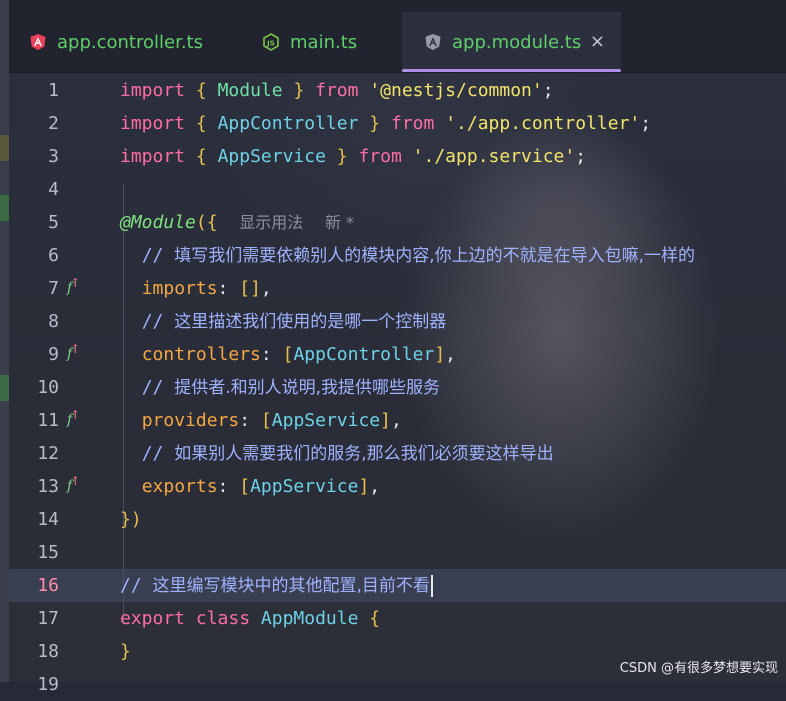  Describe the element at coordinates (48, 684) in the screenshot. I see `line-number: 19` at that location.